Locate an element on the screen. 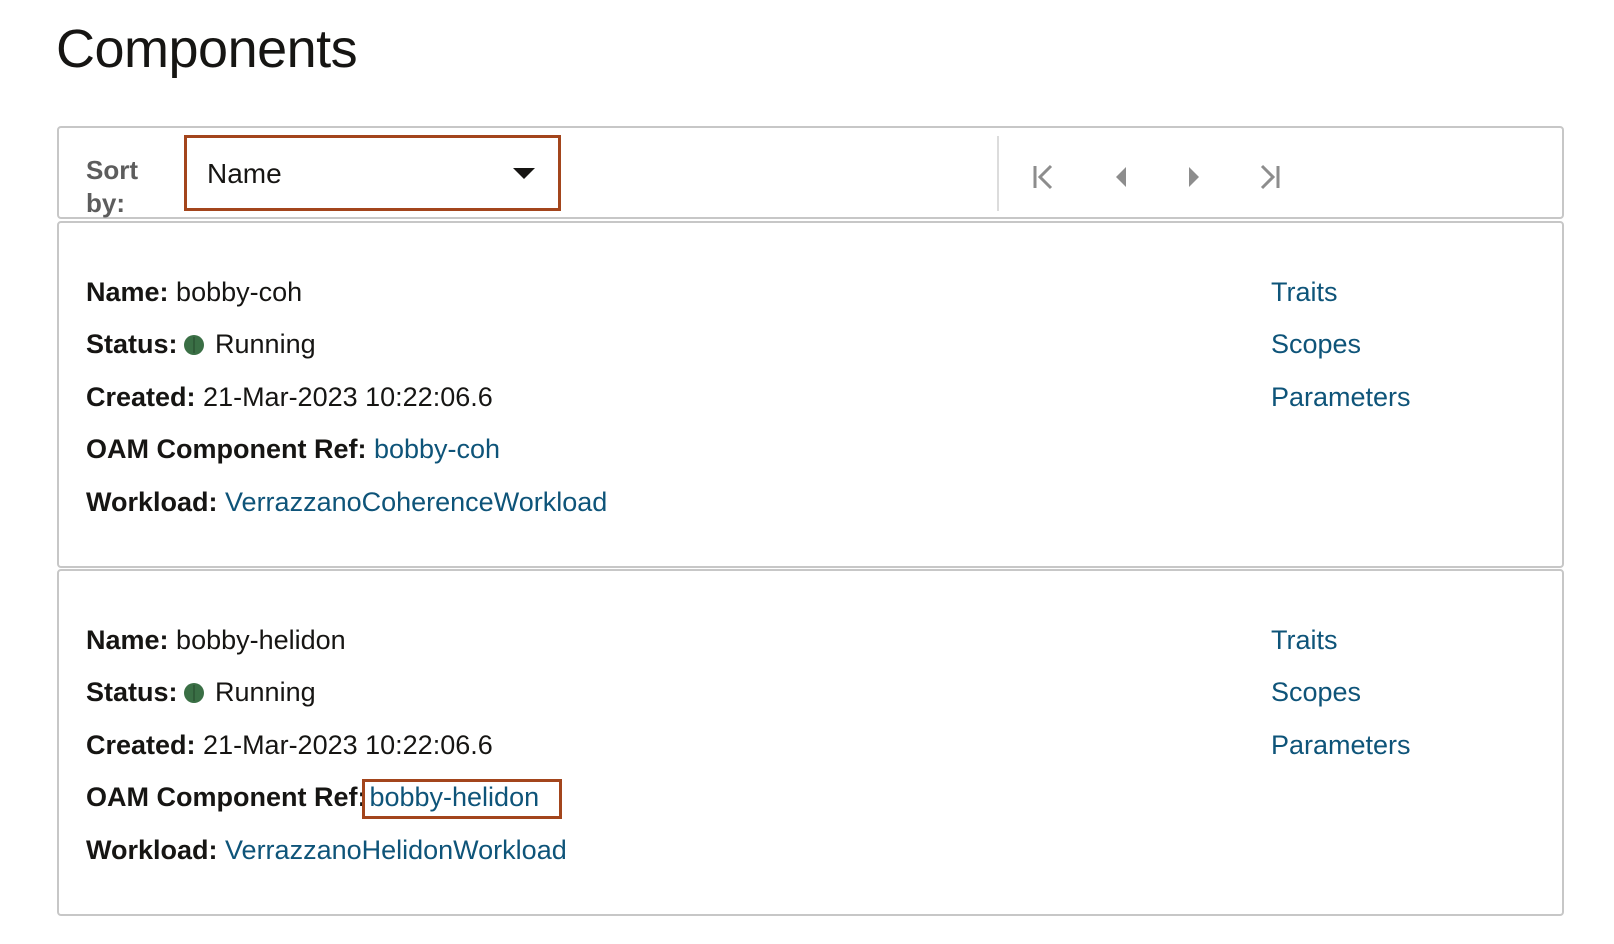 This screenshot has height=944, width=1614. workload-link: VerrazzanoCoherenceWorkload is located at coordinates (416, 502).